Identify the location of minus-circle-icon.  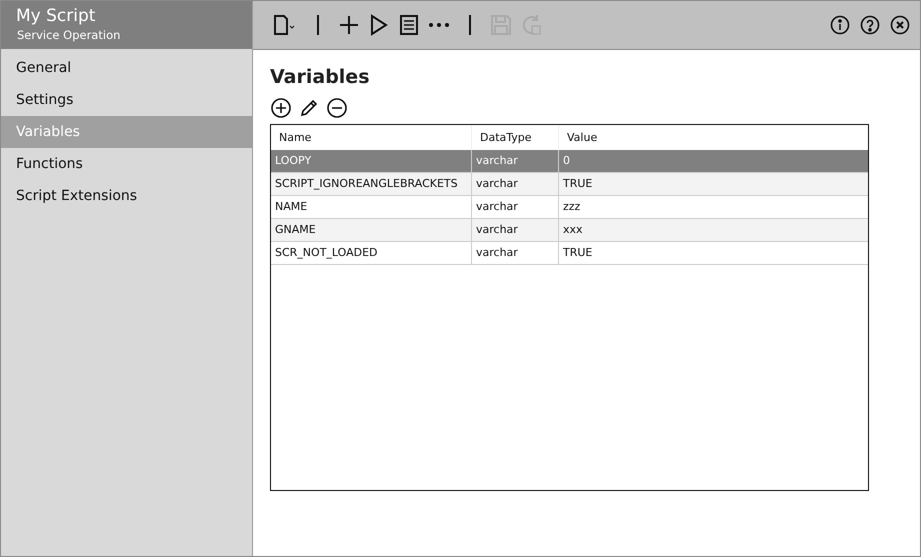
(337, 108).